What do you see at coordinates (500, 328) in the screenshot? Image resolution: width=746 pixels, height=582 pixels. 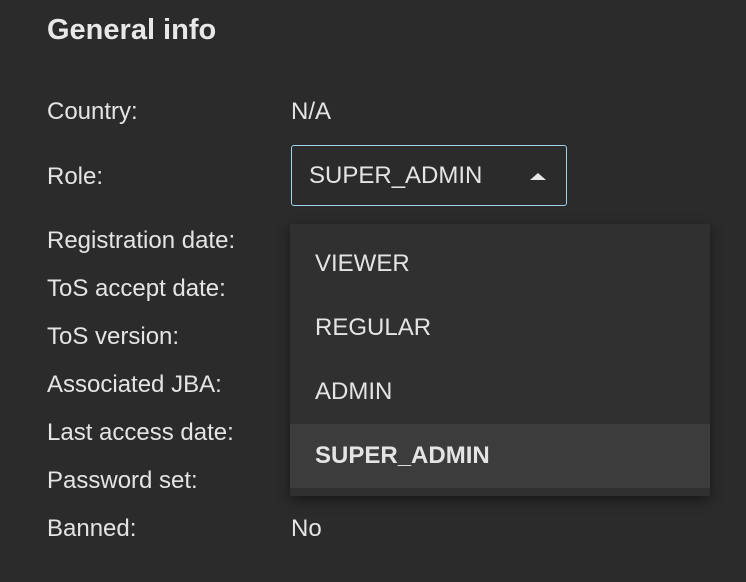 I see `role-option-regular: REGULAR` at bounding box center [500, 328].